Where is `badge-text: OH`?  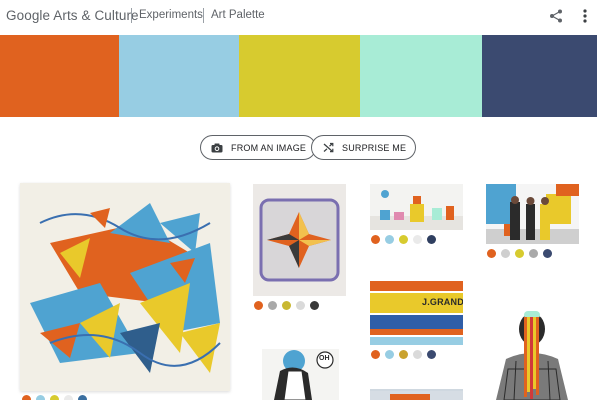 badge-text: OH is located at coordinates (324, 358).